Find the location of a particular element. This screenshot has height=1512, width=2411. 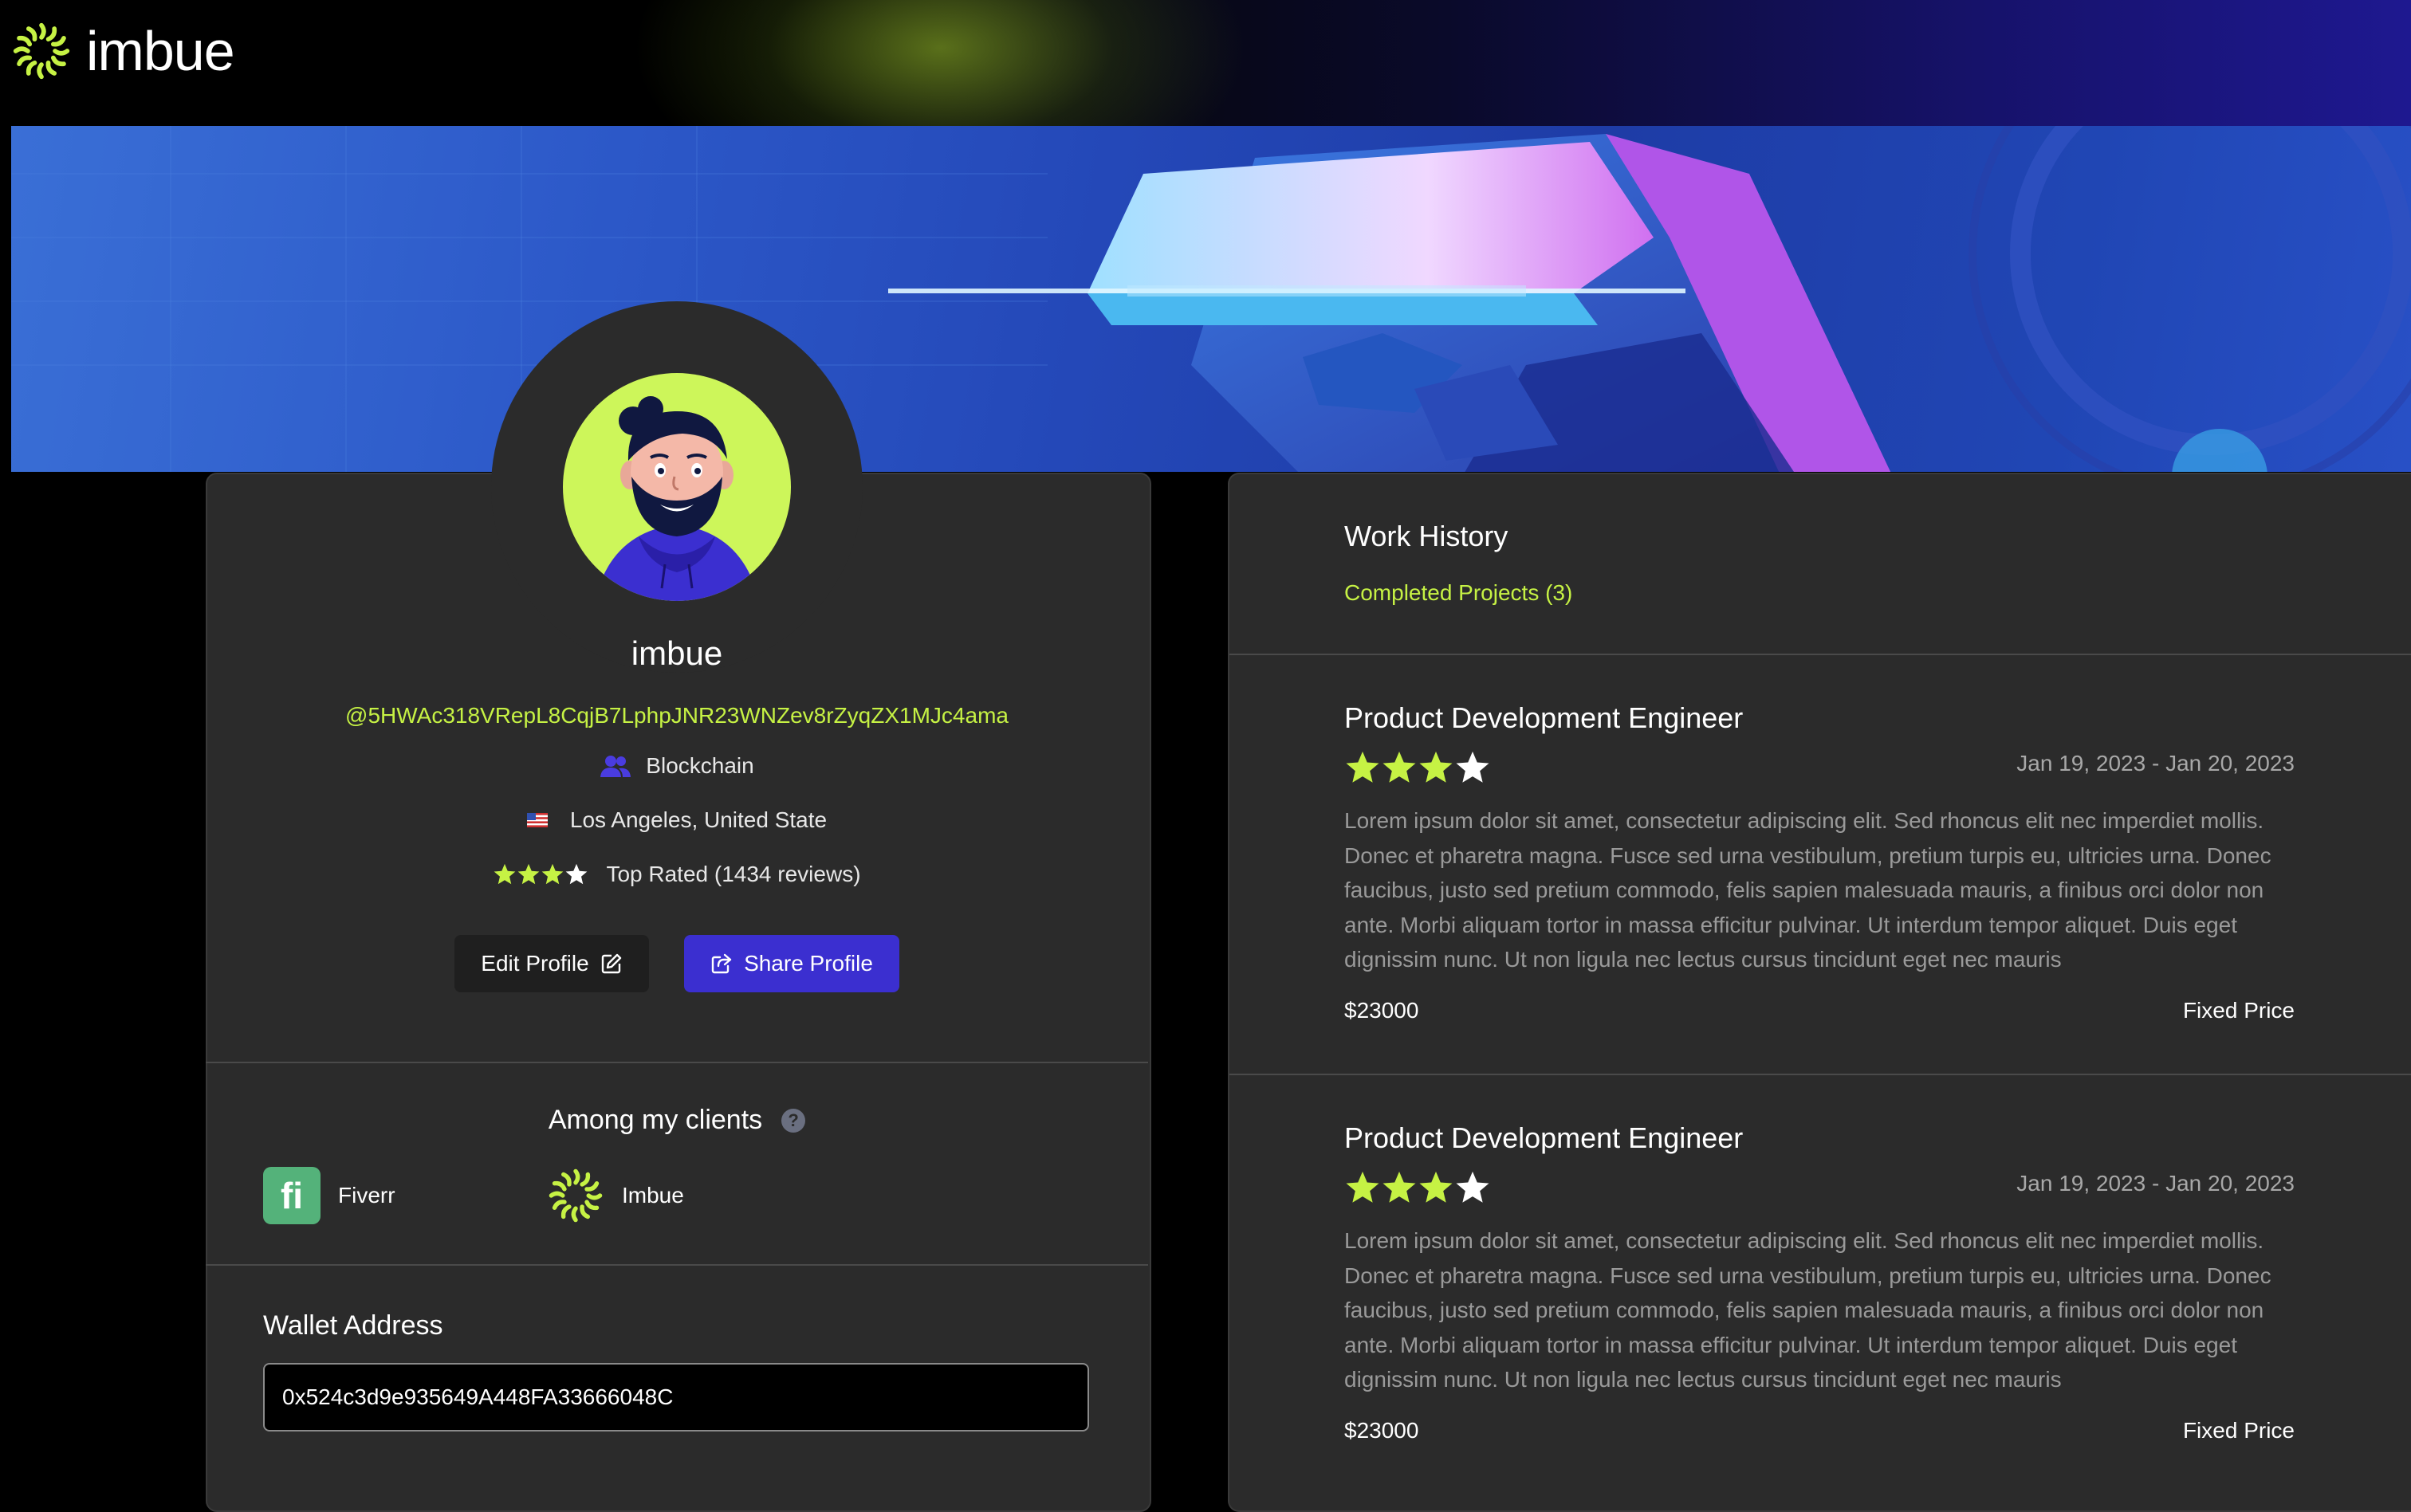

location-label: Los Angeles, United State is located at coordinates (698, 819).